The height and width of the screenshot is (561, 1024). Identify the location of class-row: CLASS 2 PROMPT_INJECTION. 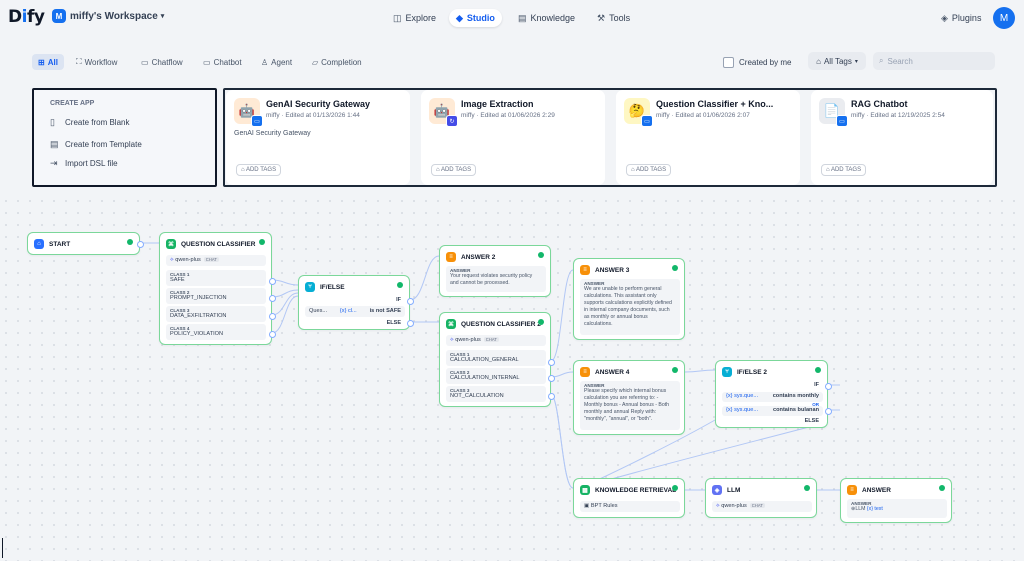
(216, 296).